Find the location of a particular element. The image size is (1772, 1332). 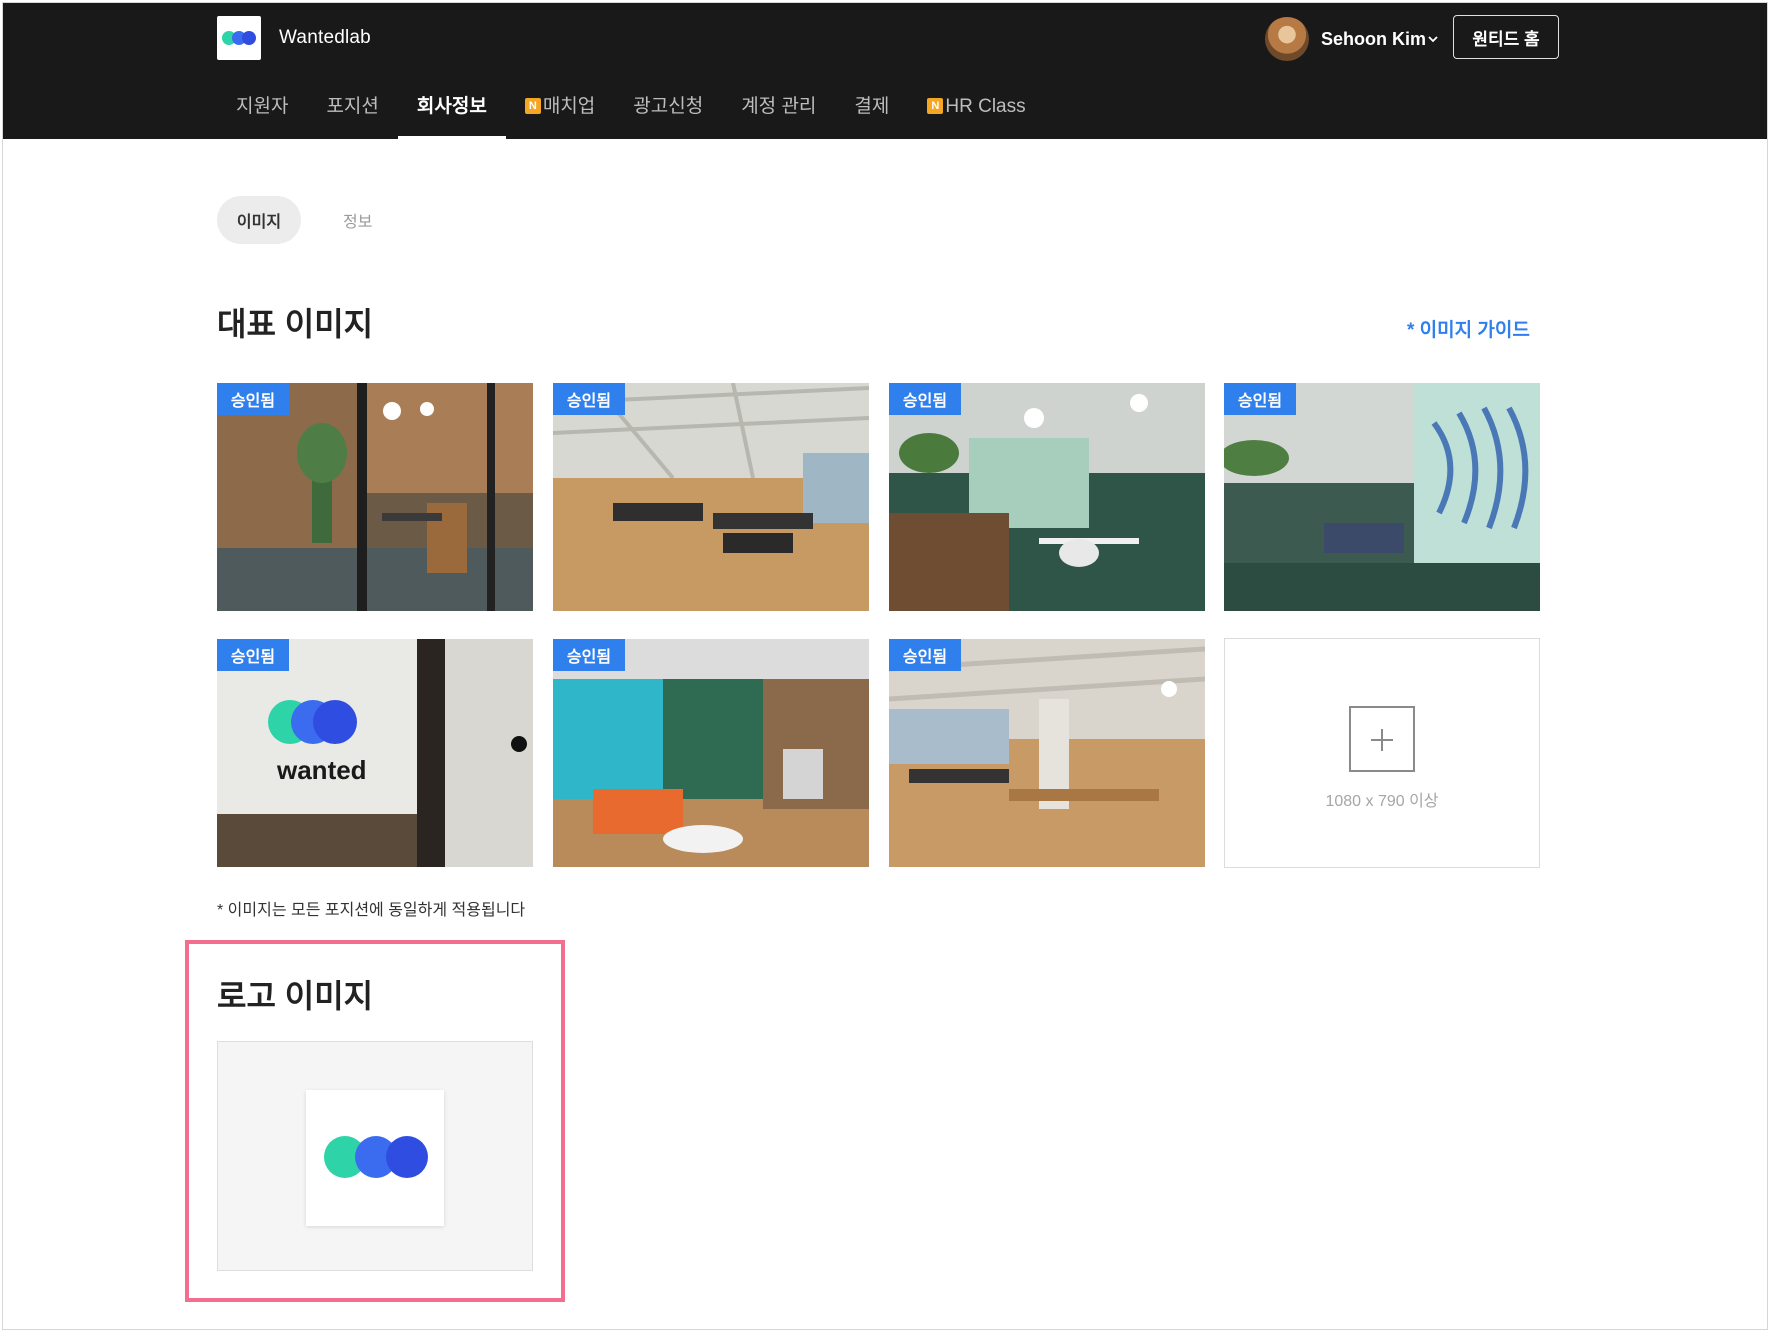

nav-item-applicants: 지원자 is located at coordinates (262, 113).